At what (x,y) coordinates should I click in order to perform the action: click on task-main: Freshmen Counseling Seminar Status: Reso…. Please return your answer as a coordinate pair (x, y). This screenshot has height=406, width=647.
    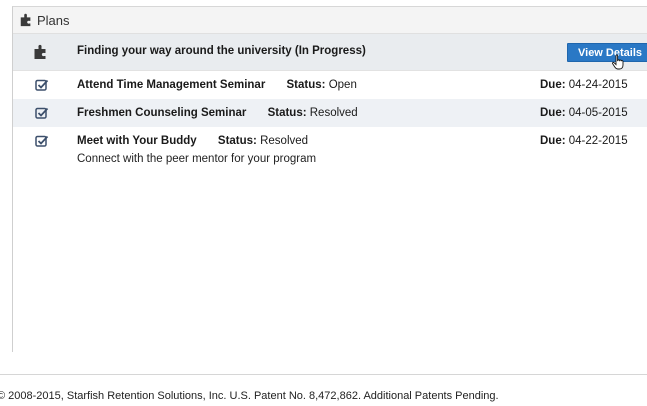
    Looking at the image, I should click on (217, 113).